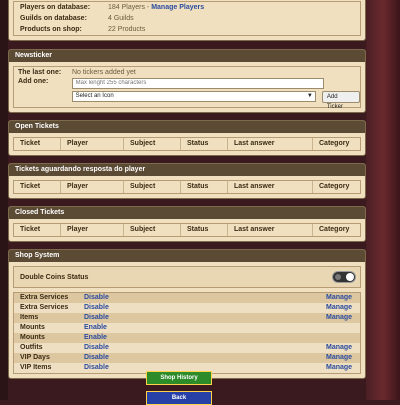 Image resolution: width=400 pixels, height=405 pixels. I want to click on shop-history-button: Shop History, so click(179, 378).